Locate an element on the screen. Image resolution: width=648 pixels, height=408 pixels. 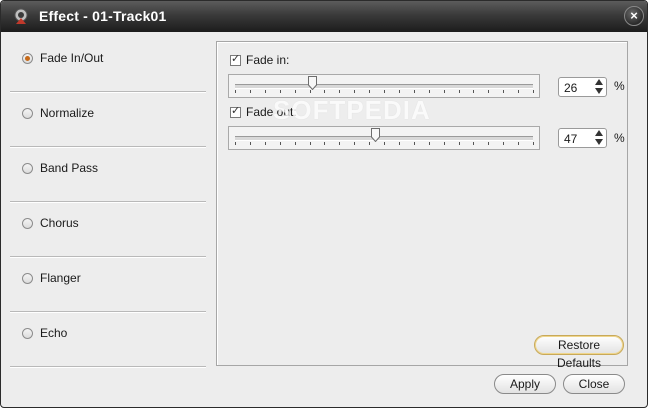
sidebar-item-normalize: Normalize is located at coordinates (108, 120).